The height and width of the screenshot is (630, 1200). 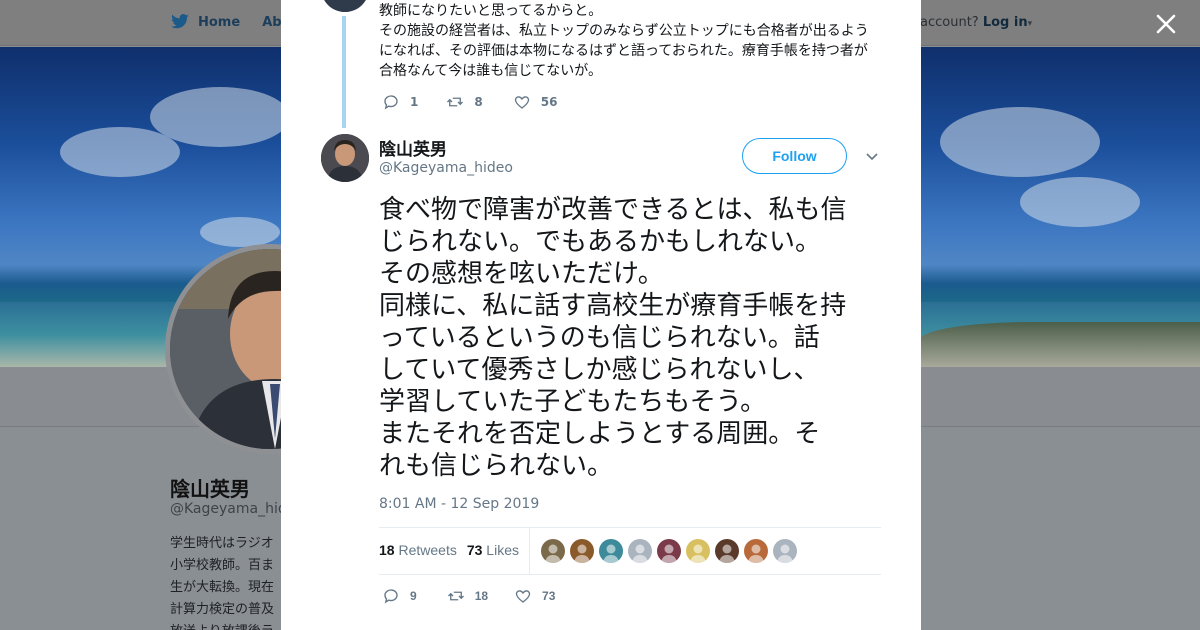 I want to click on like-count: 73, so click(x=549, y=596).